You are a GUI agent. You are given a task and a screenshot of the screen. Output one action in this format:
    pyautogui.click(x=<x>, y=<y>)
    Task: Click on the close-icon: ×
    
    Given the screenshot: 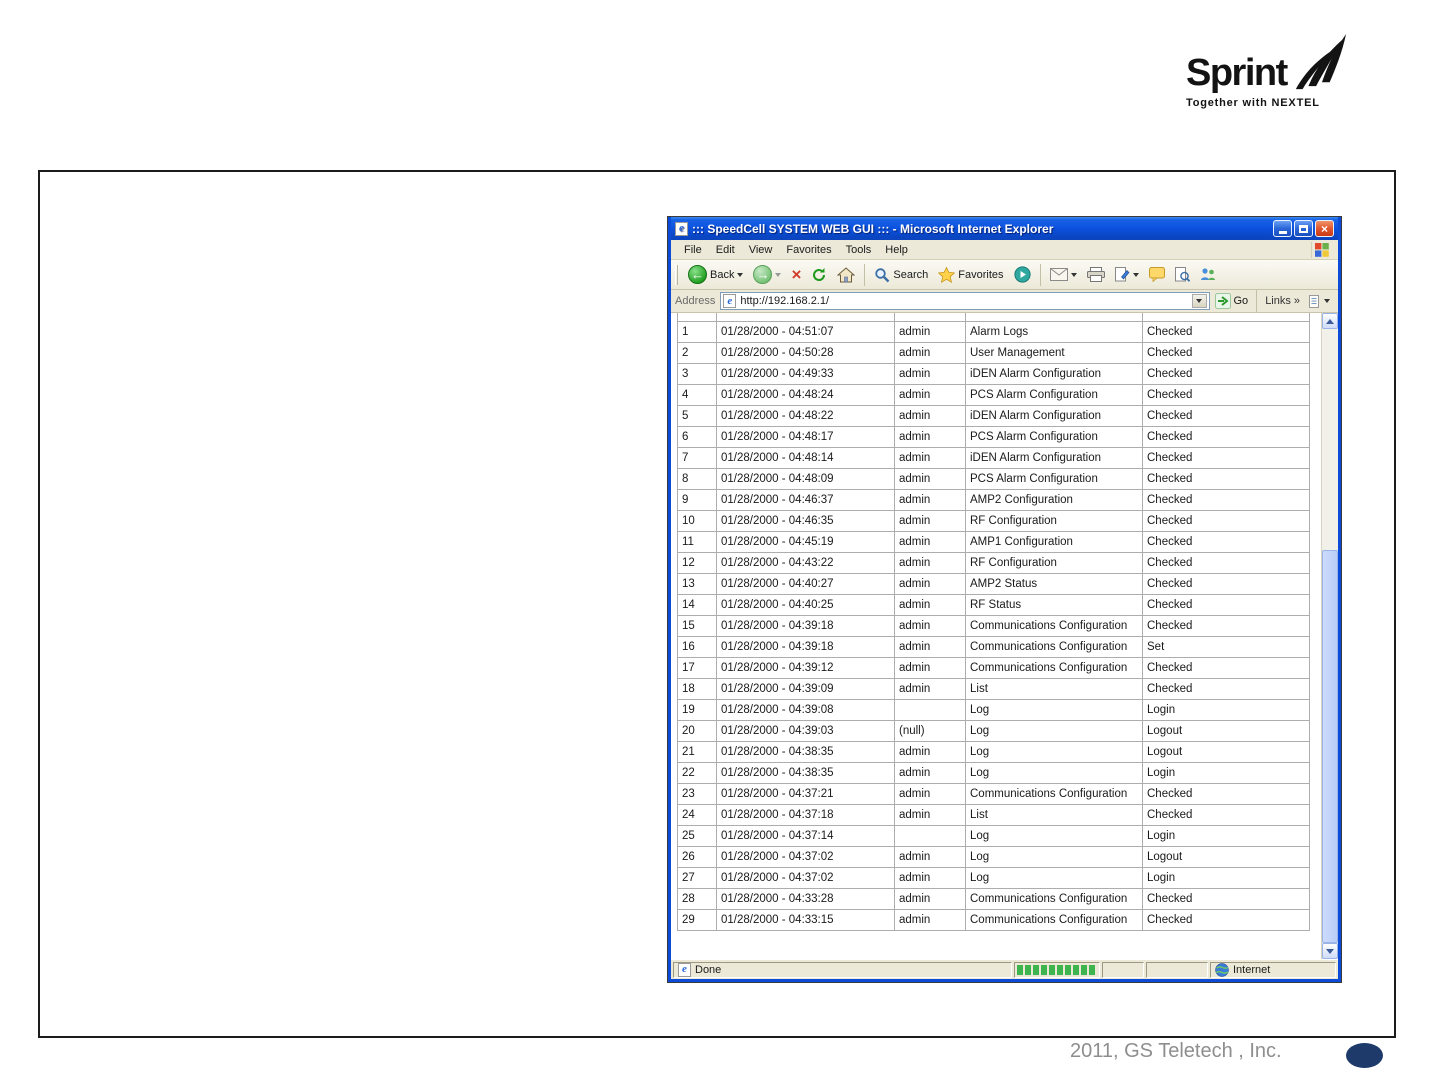 What is the action you would take?
    pyautogui.click(x=1324, y=228)
    